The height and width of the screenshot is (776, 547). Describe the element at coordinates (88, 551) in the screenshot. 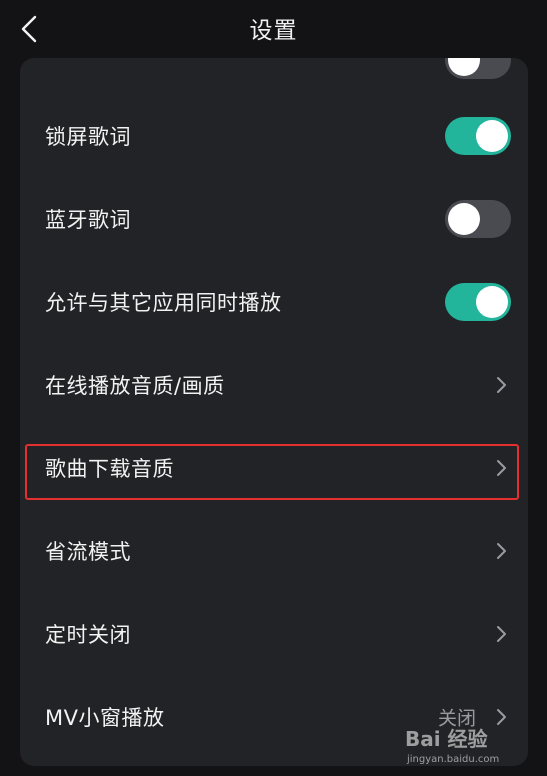

I see `row-label: 省流模式` at that location.